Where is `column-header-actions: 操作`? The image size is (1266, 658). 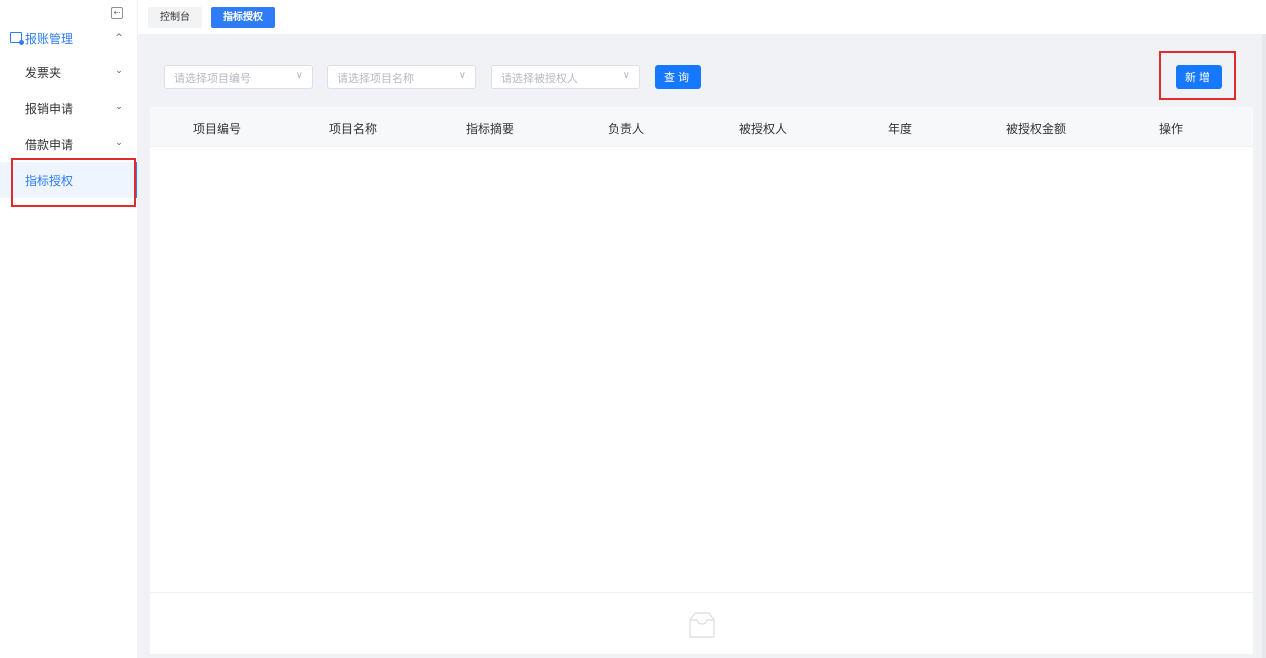
column-header-actions: 操作 is located at coordinates (1170, 129).